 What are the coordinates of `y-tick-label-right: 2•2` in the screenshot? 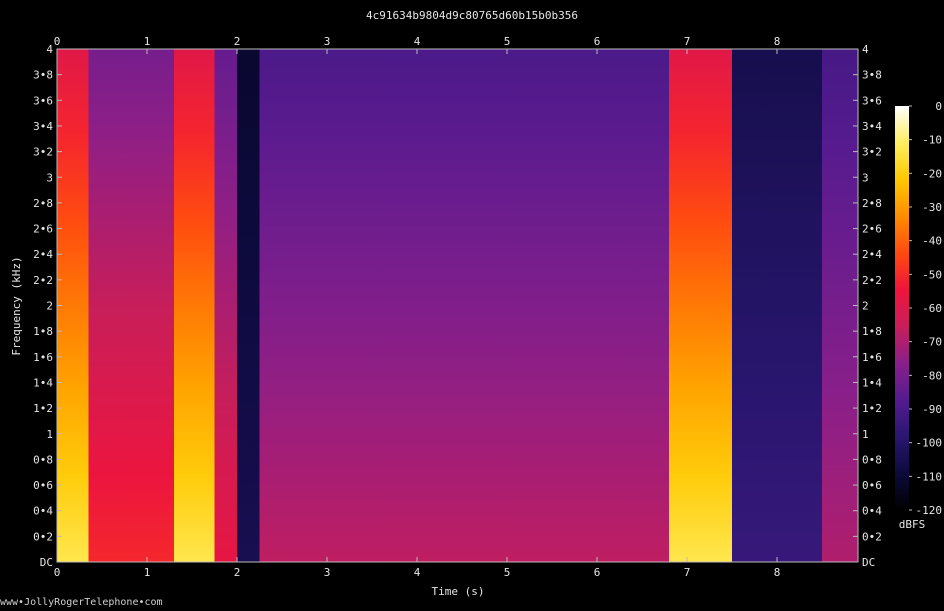 It's located at (872, 280).